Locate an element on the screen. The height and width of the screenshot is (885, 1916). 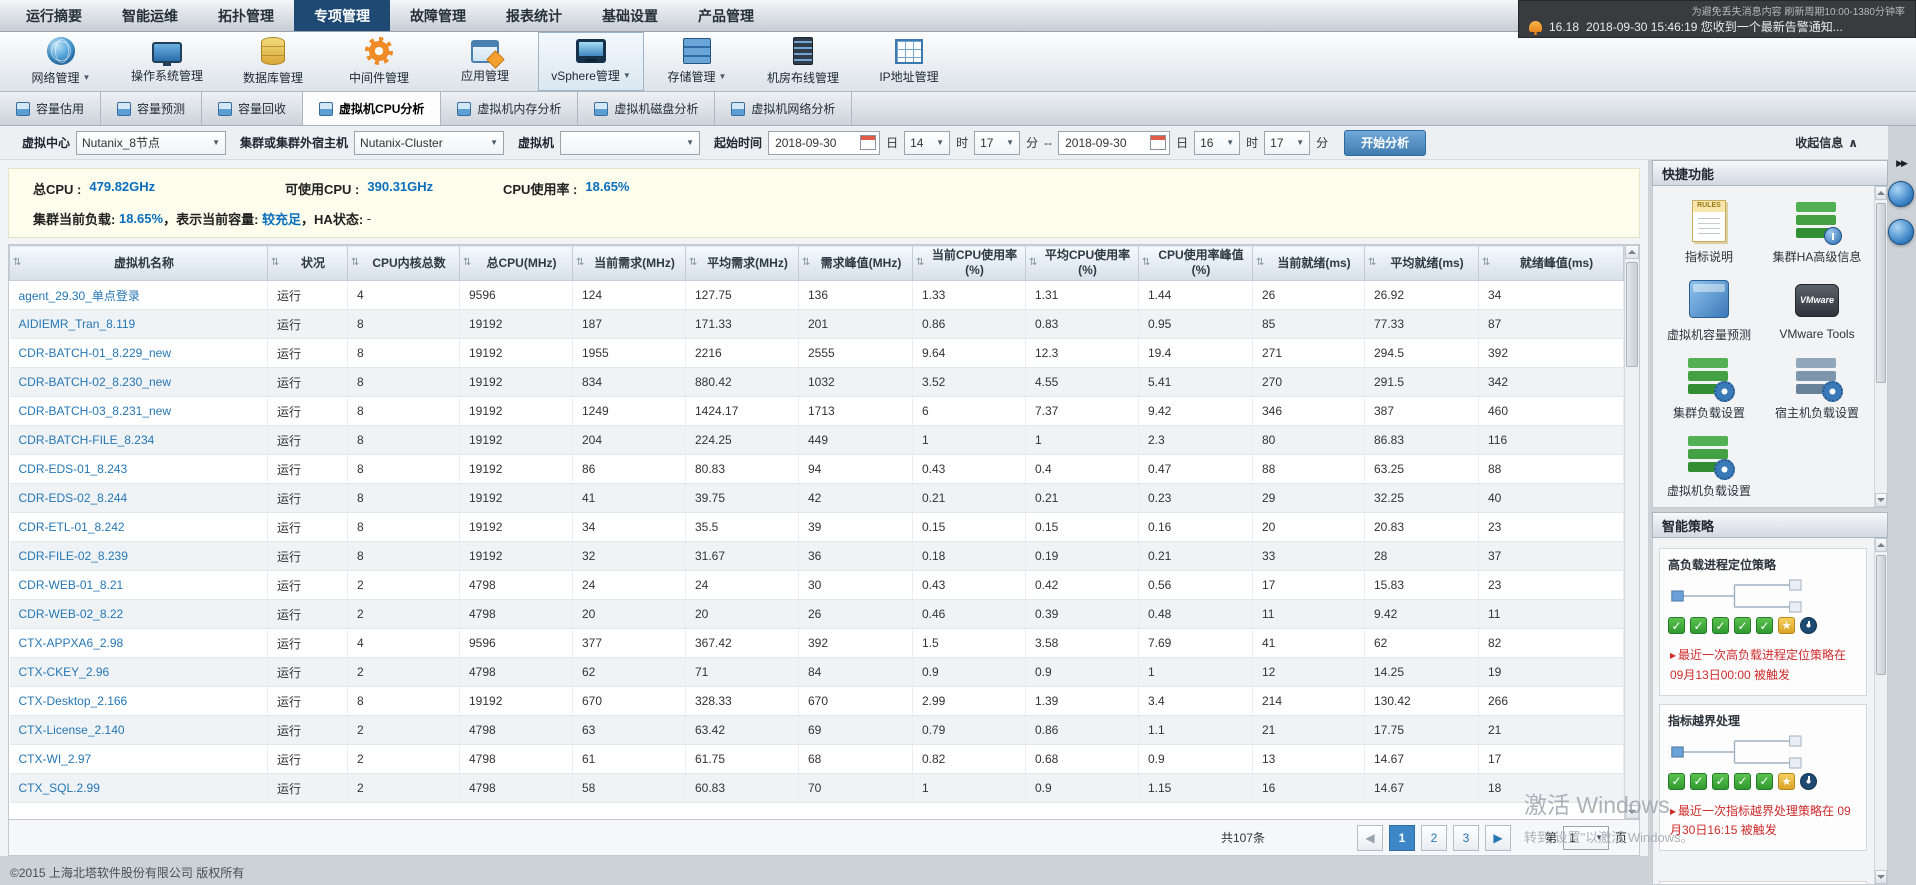
vm-name-link: CDR-EDS-01_8.243 is located at coordinates (73, 469).